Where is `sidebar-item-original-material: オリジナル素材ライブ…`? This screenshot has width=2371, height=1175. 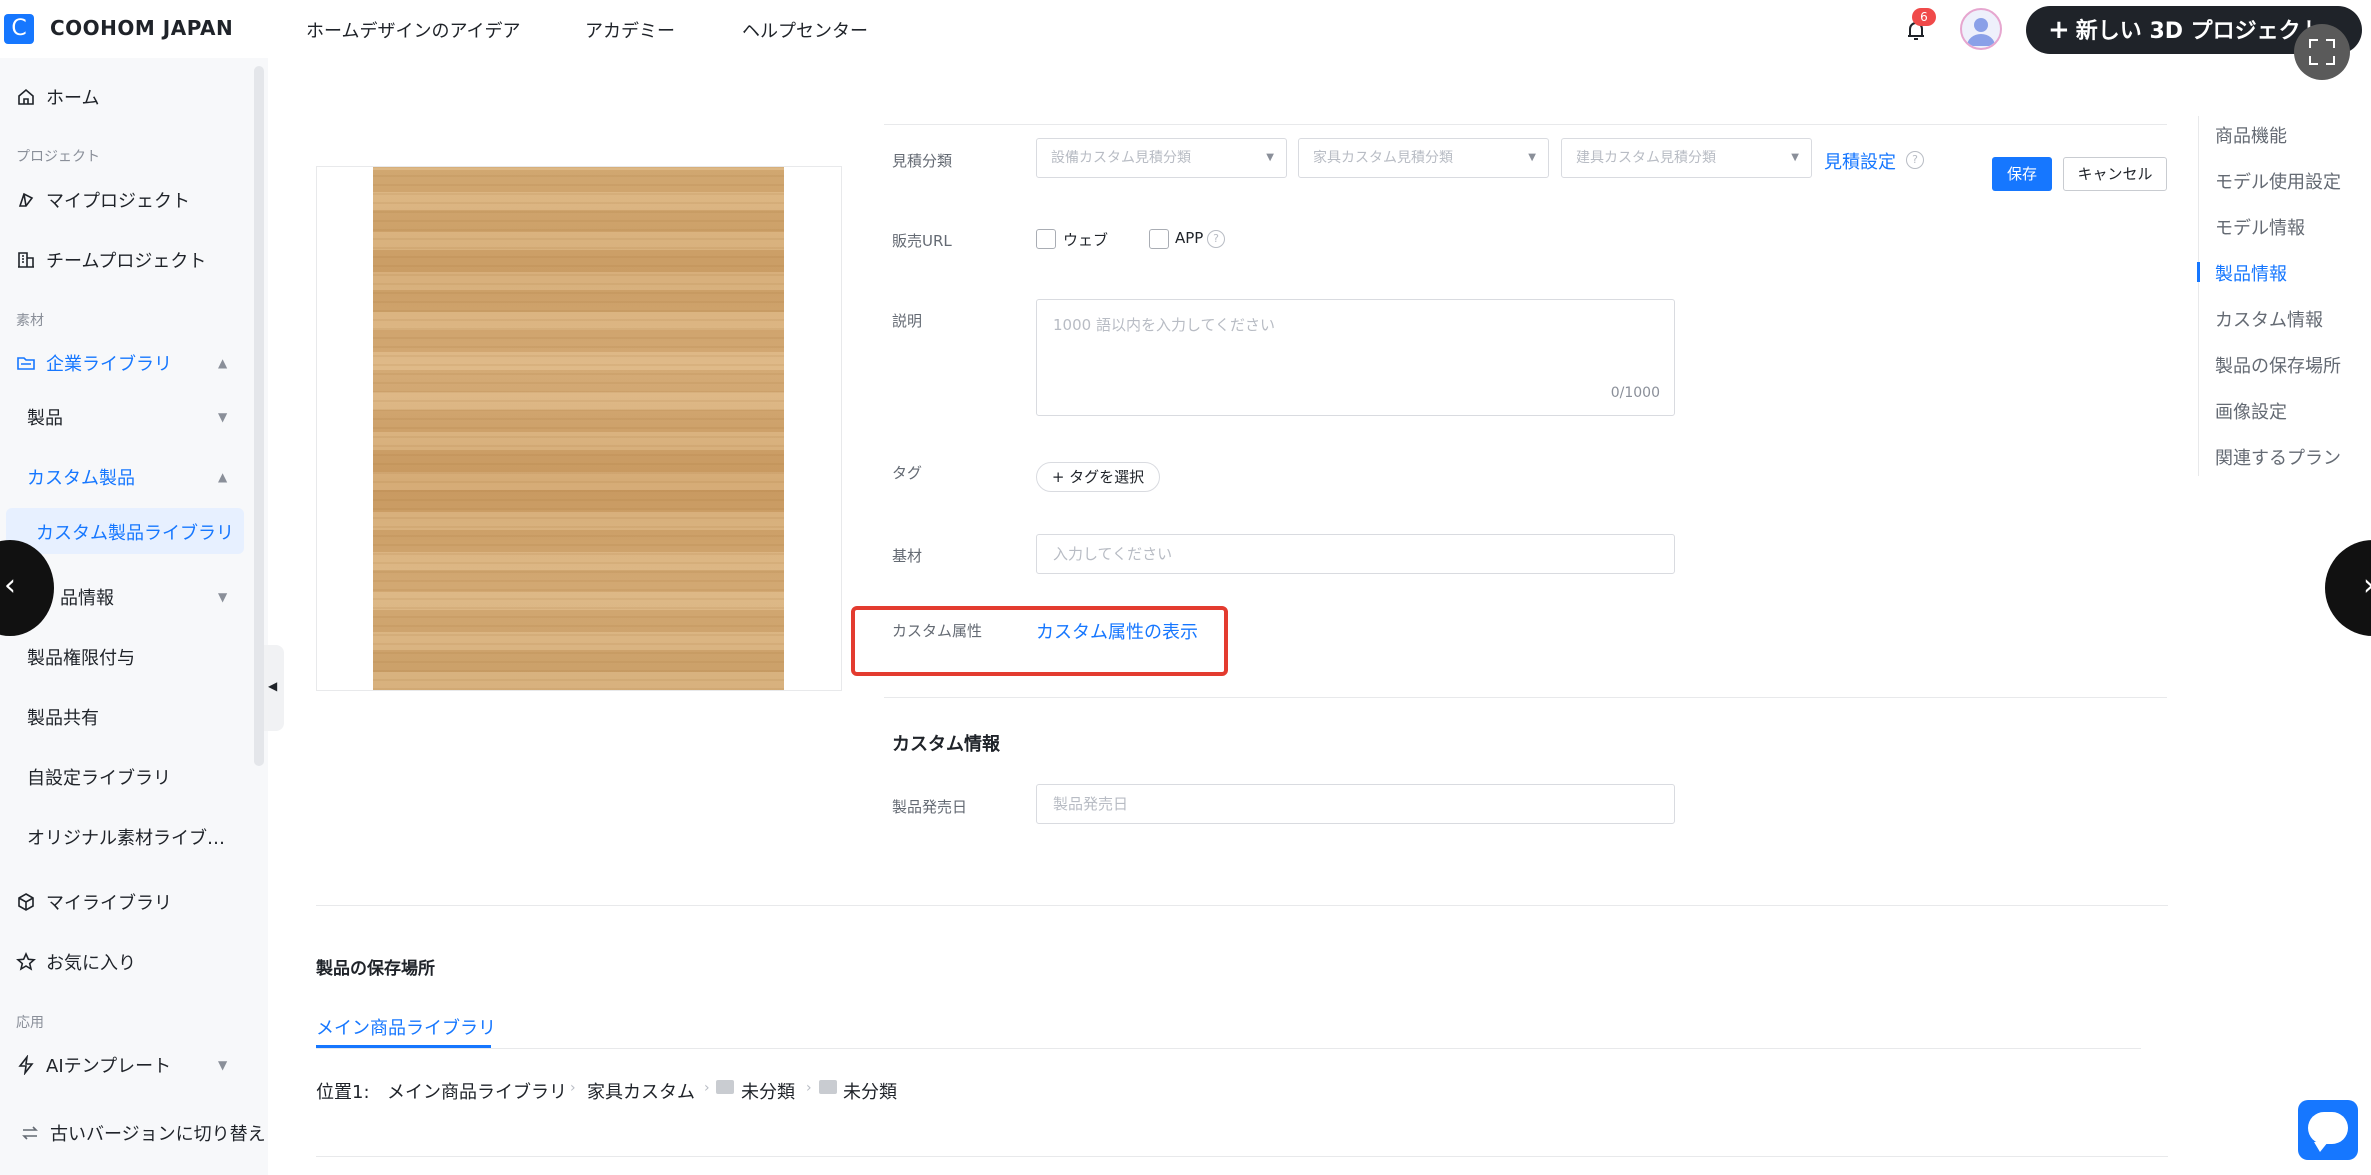
sidebar-item-original-material: オリジナル素材ライブ… is located at coordinates (126, 837).